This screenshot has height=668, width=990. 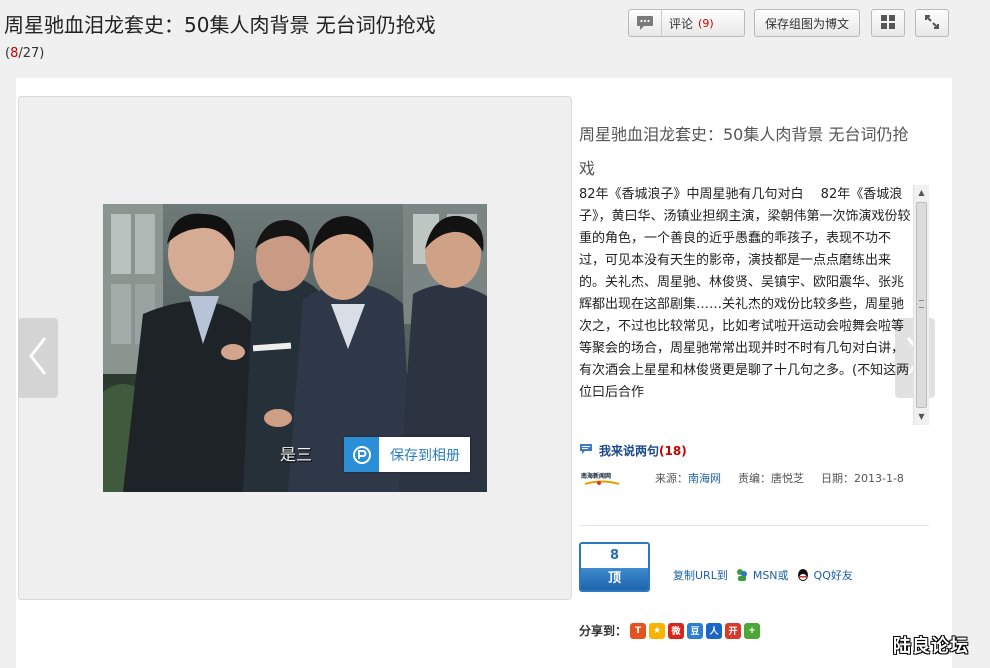 I want to click on page-title: 周星驰血泪龙套史：50集人肉背景 无台词仍抢戏, so click(x=220, y=25).